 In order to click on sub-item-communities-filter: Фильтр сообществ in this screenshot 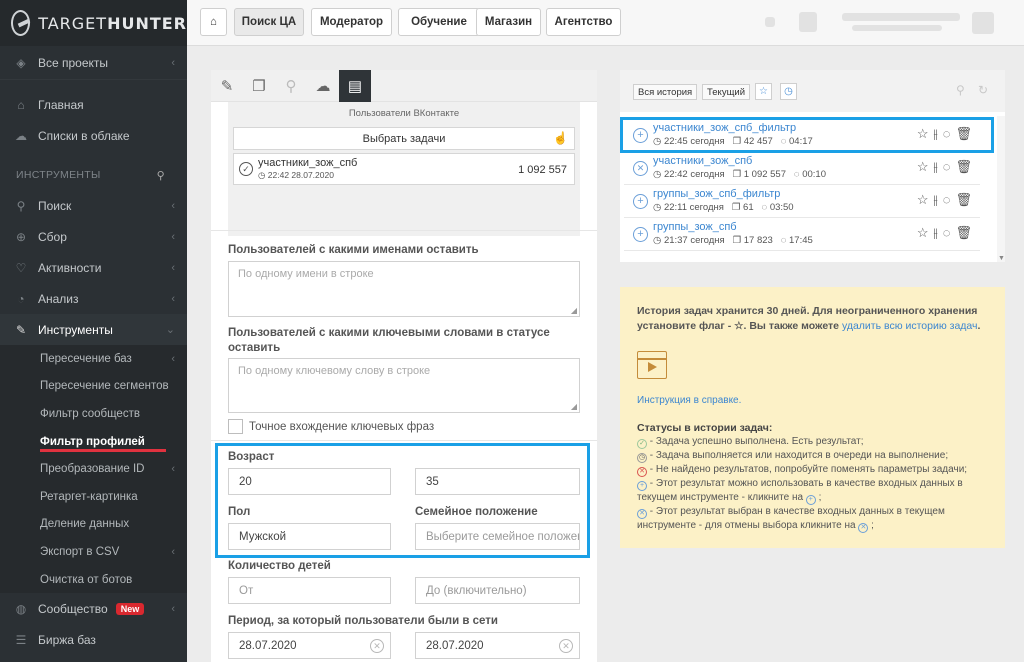, I will do `click(93, 414)`.